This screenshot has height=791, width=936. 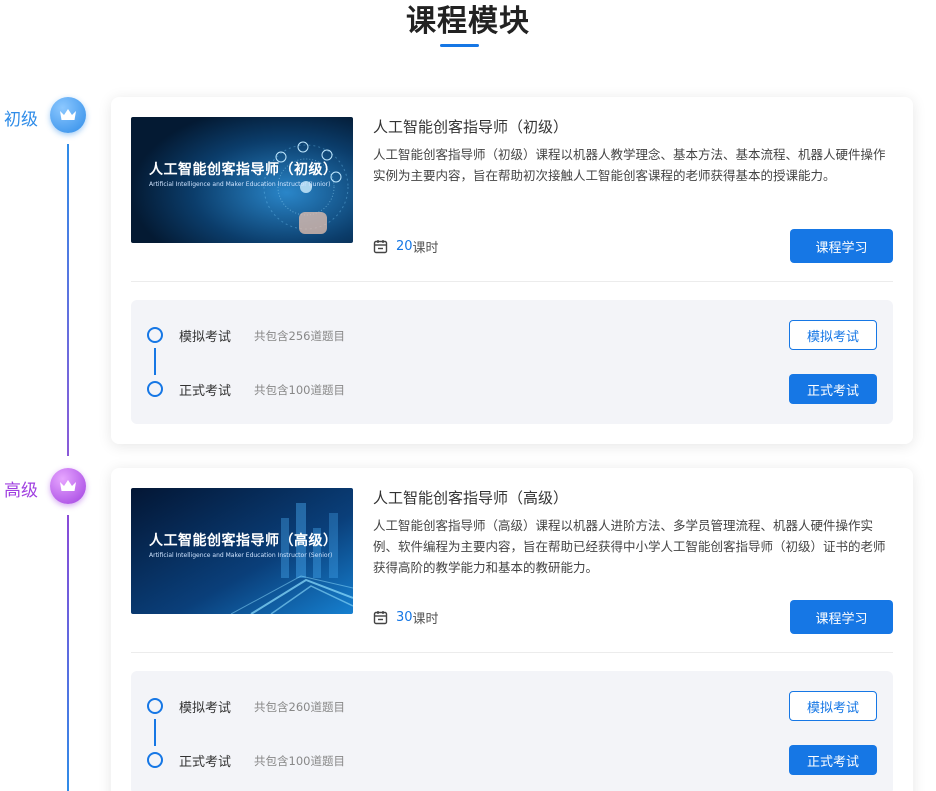 I want to click on exam-question-count: 共包含260道题目, so click(x=299, y=707).